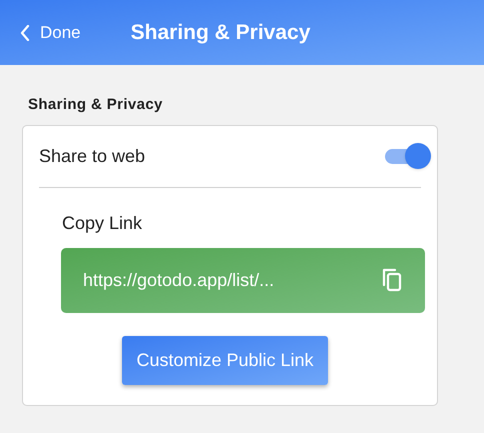 The height and width of the screenshot is (433, 484). I want to click on copy-link-label: Copy Link, so click(102, 223).